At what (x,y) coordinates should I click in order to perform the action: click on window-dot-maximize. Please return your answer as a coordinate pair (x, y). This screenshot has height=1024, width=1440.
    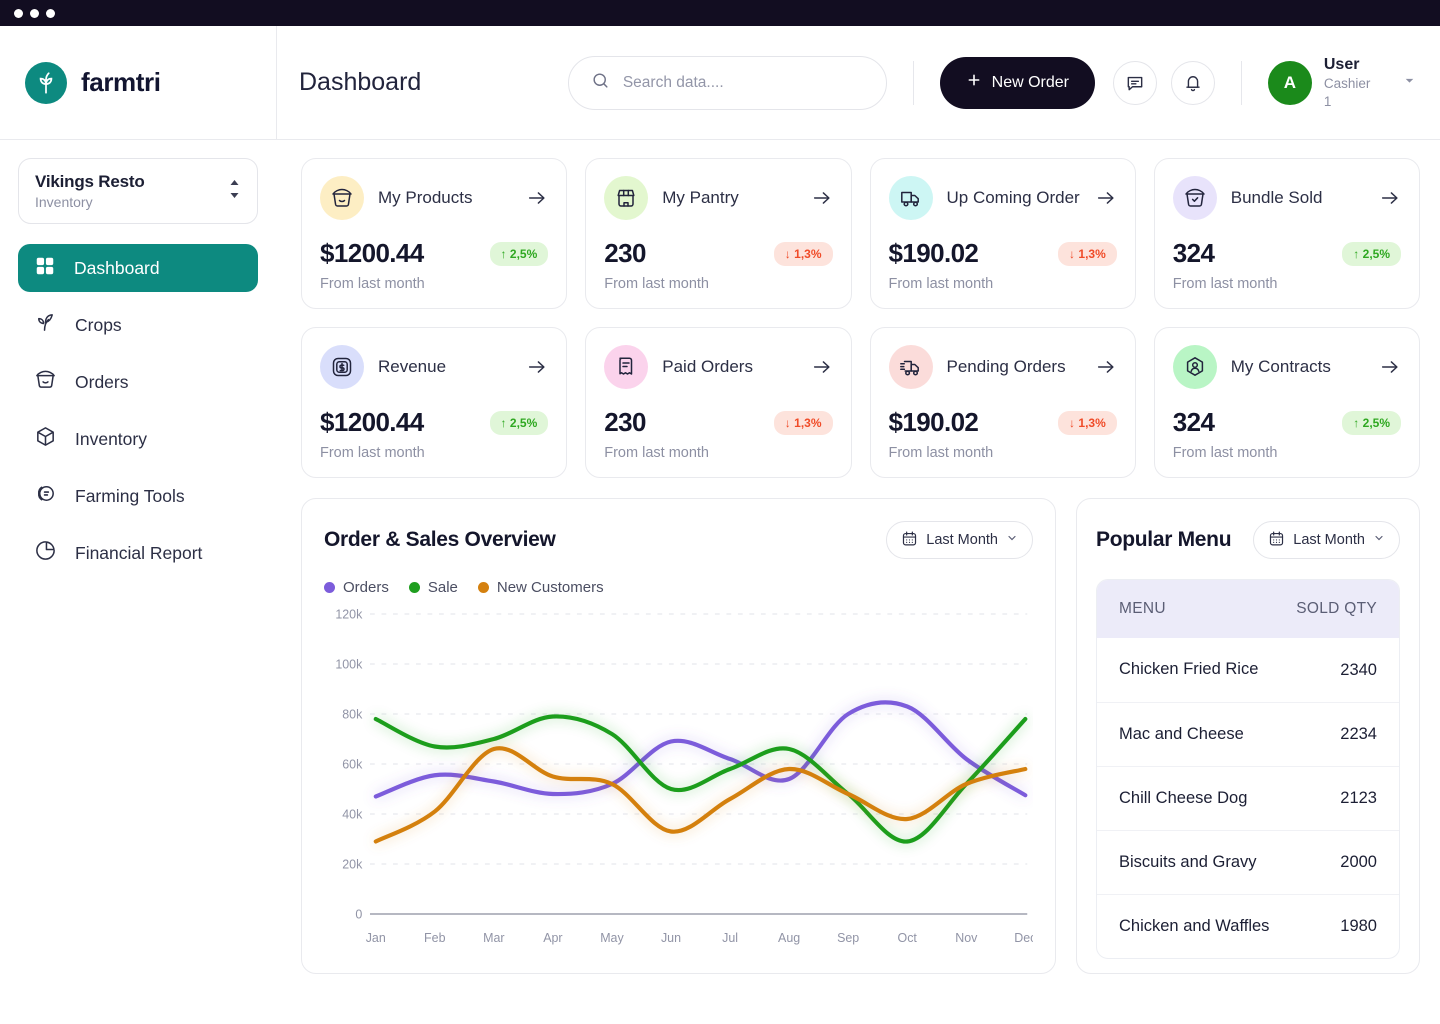
    Looking at the image, I should click on (50, 13).